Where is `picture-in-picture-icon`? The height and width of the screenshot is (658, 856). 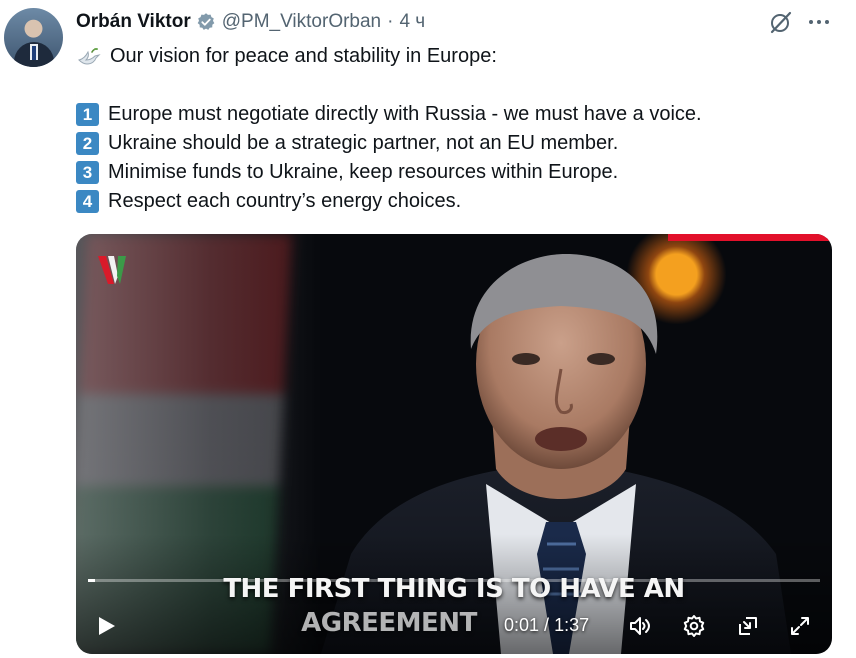 picture-in-picture-icon is located at coordinates (748, 626).